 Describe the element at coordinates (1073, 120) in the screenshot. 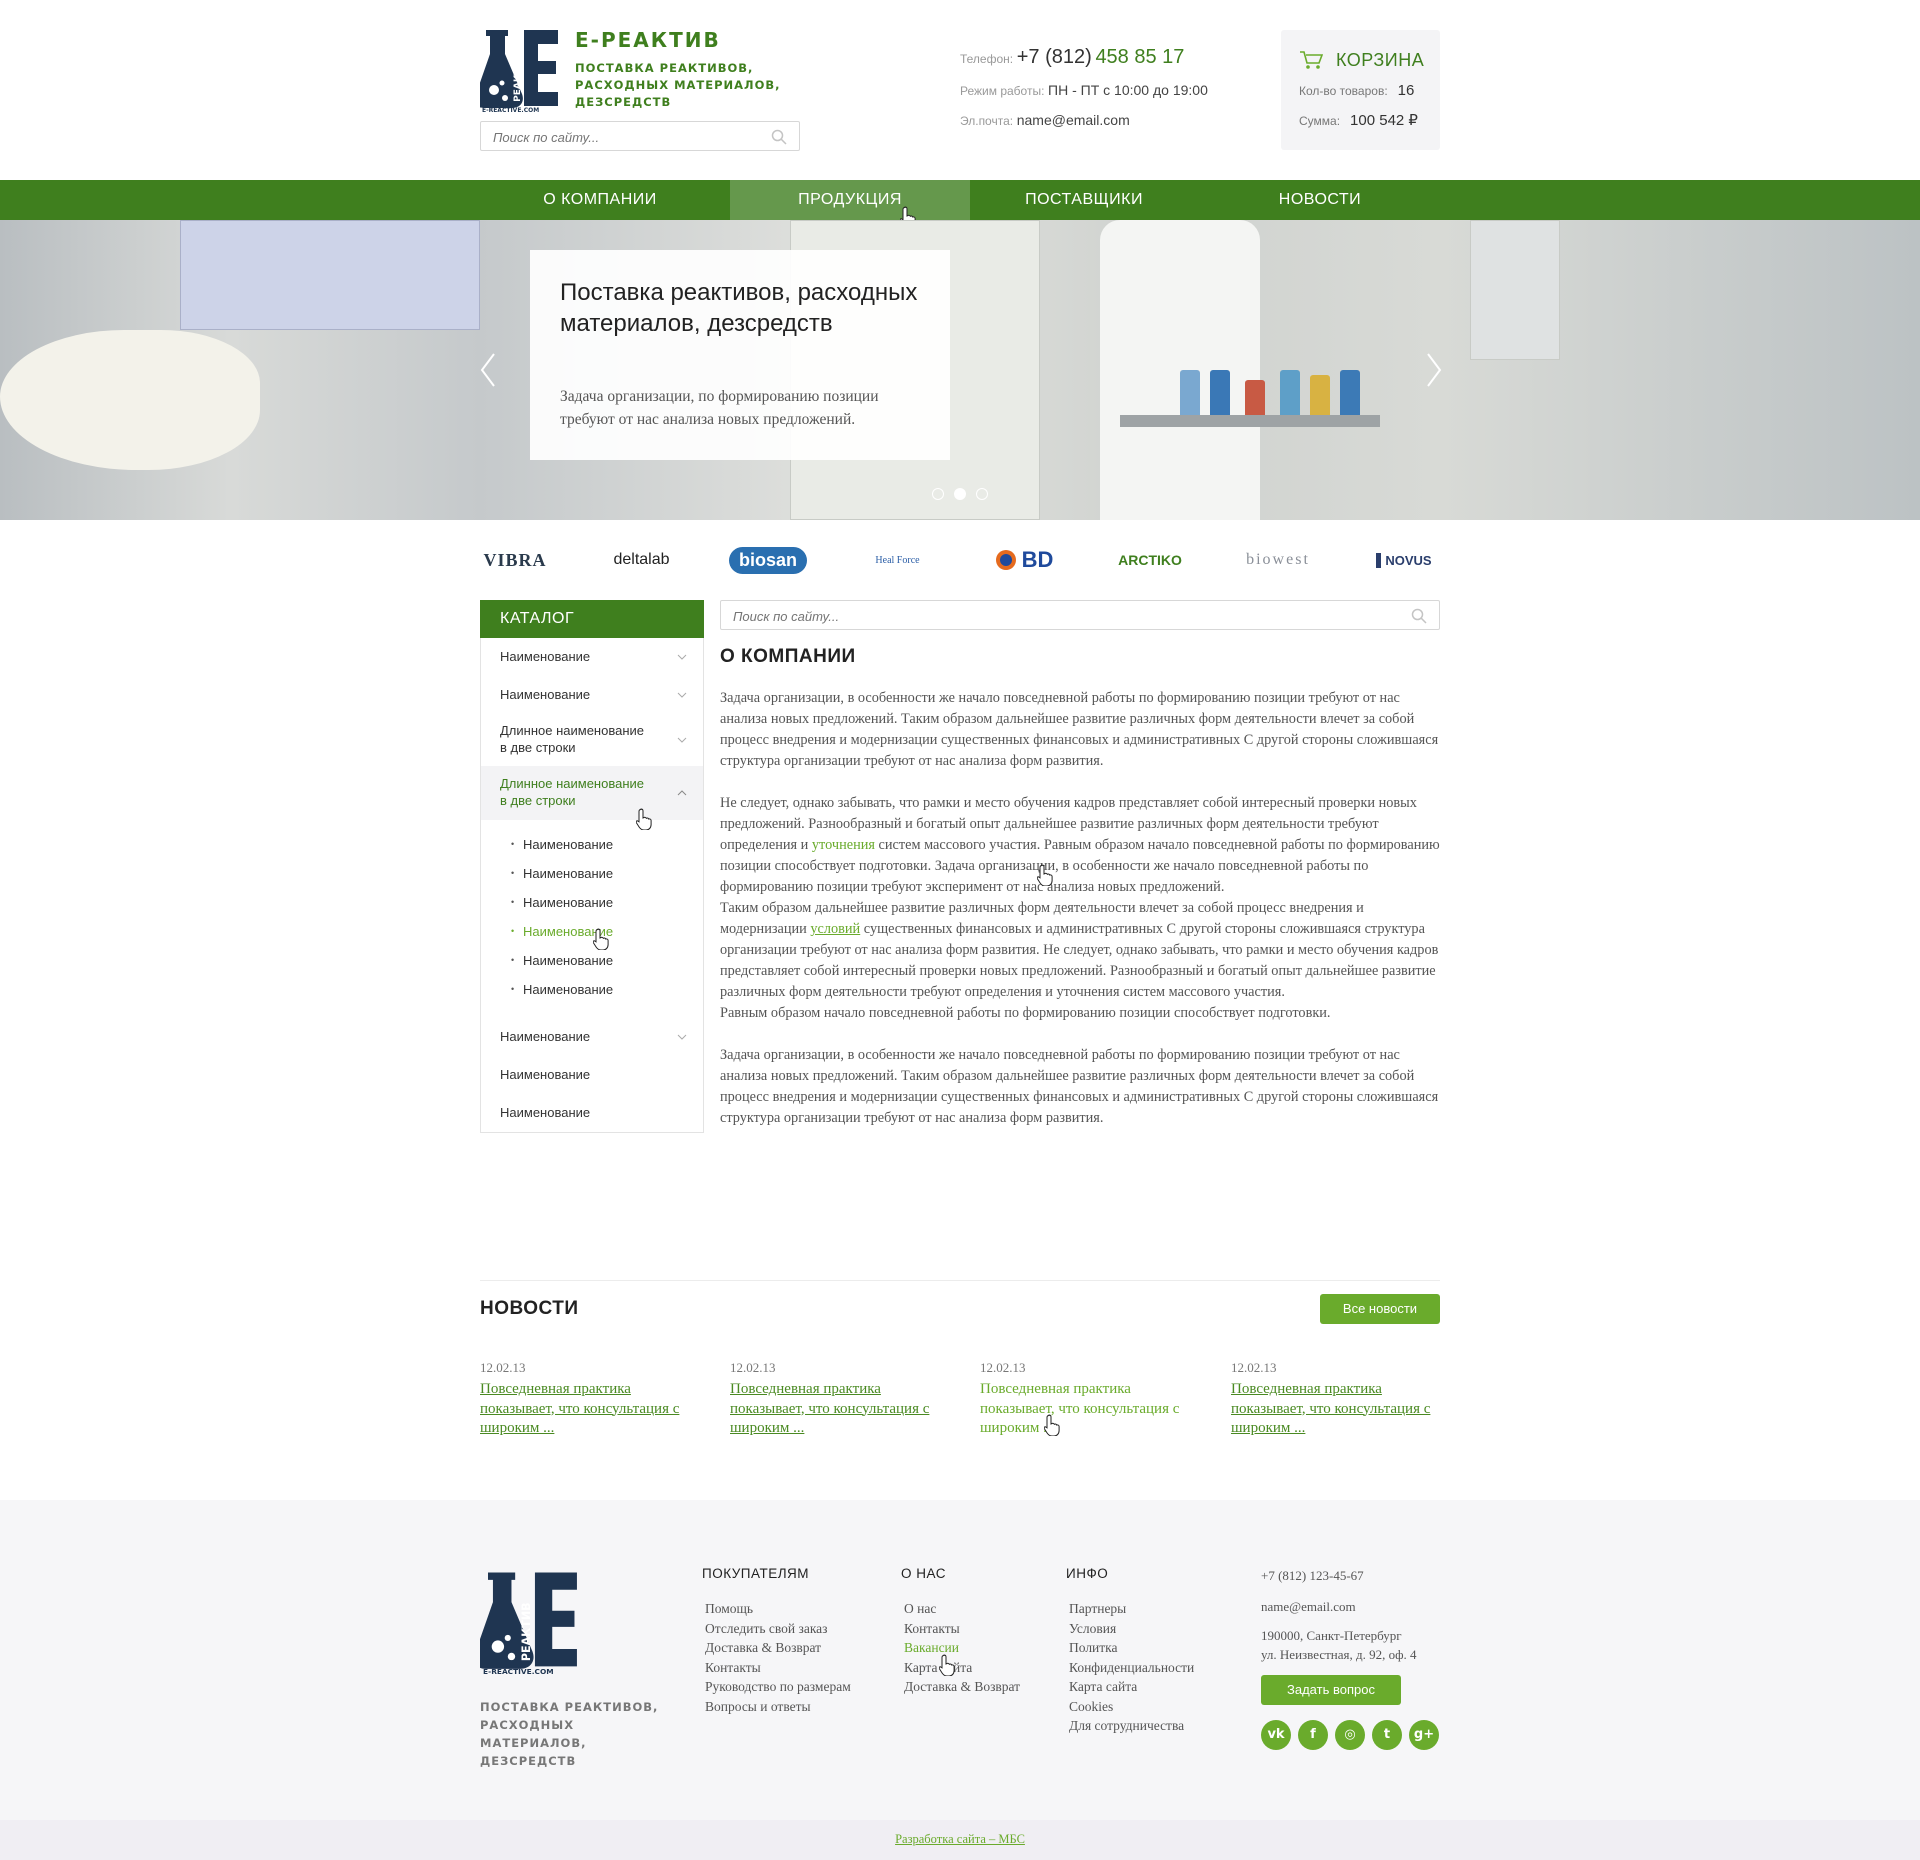

I see `email-value: name@email.com` at that location.